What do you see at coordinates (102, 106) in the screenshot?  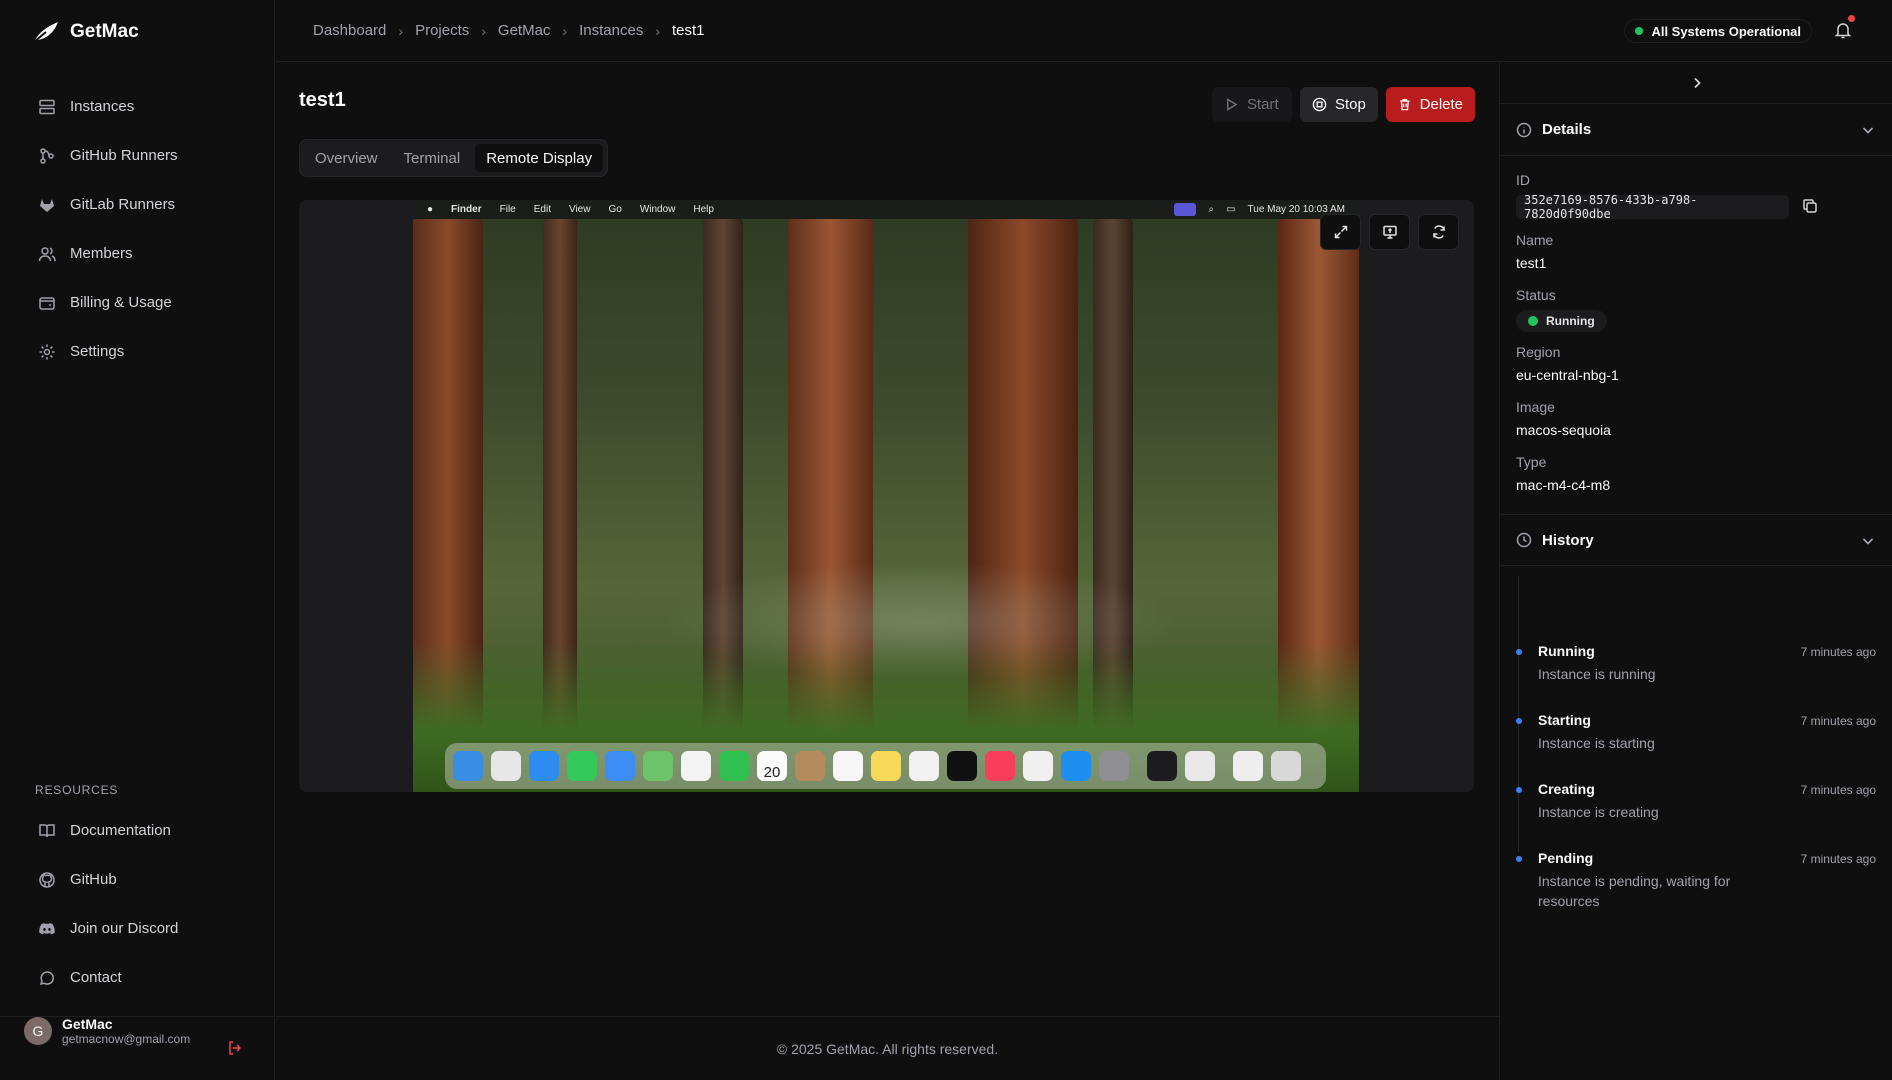 I see `nav-label: Instances` at bounding box center [102, 106].